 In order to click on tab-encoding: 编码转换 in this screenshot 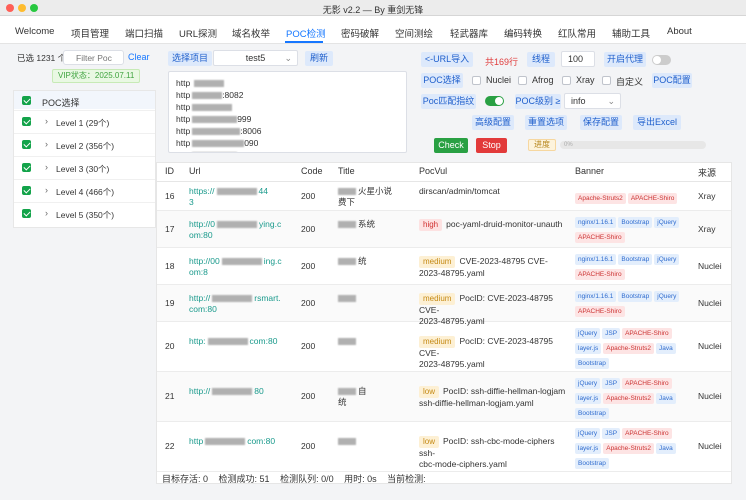, I will do `click(523, 33)`.